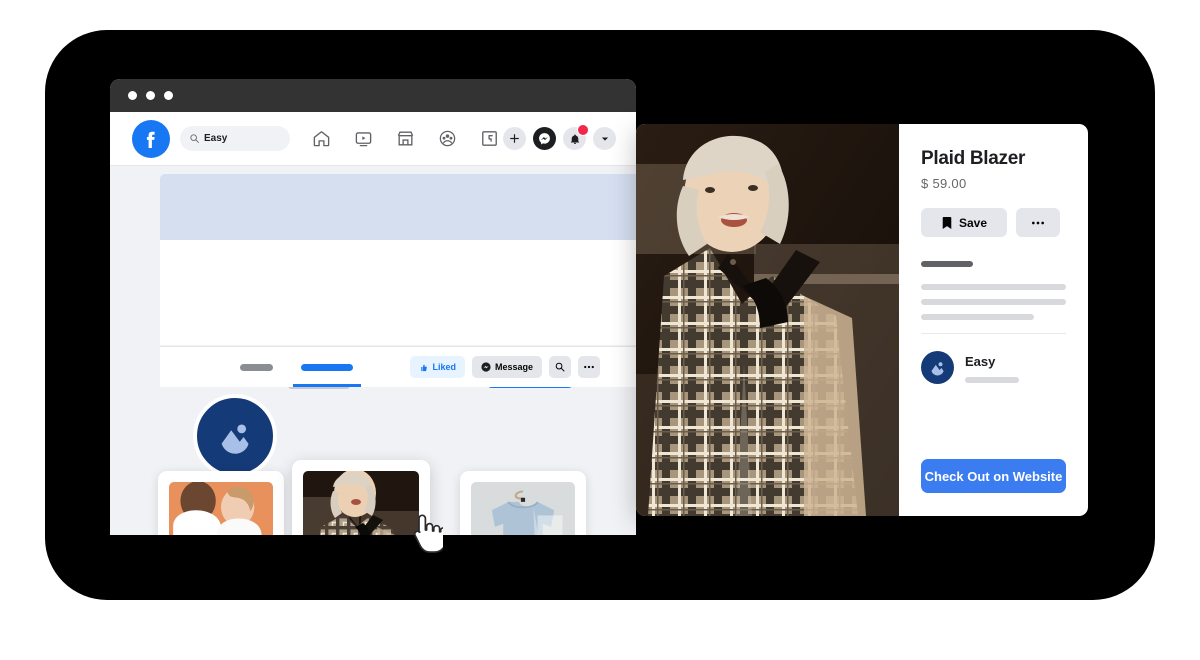 The height and width of the screenshot is (660, 1200). Describe the element at coordinates (447, 139) in the screenshot. I see `groups-icon` at that location.